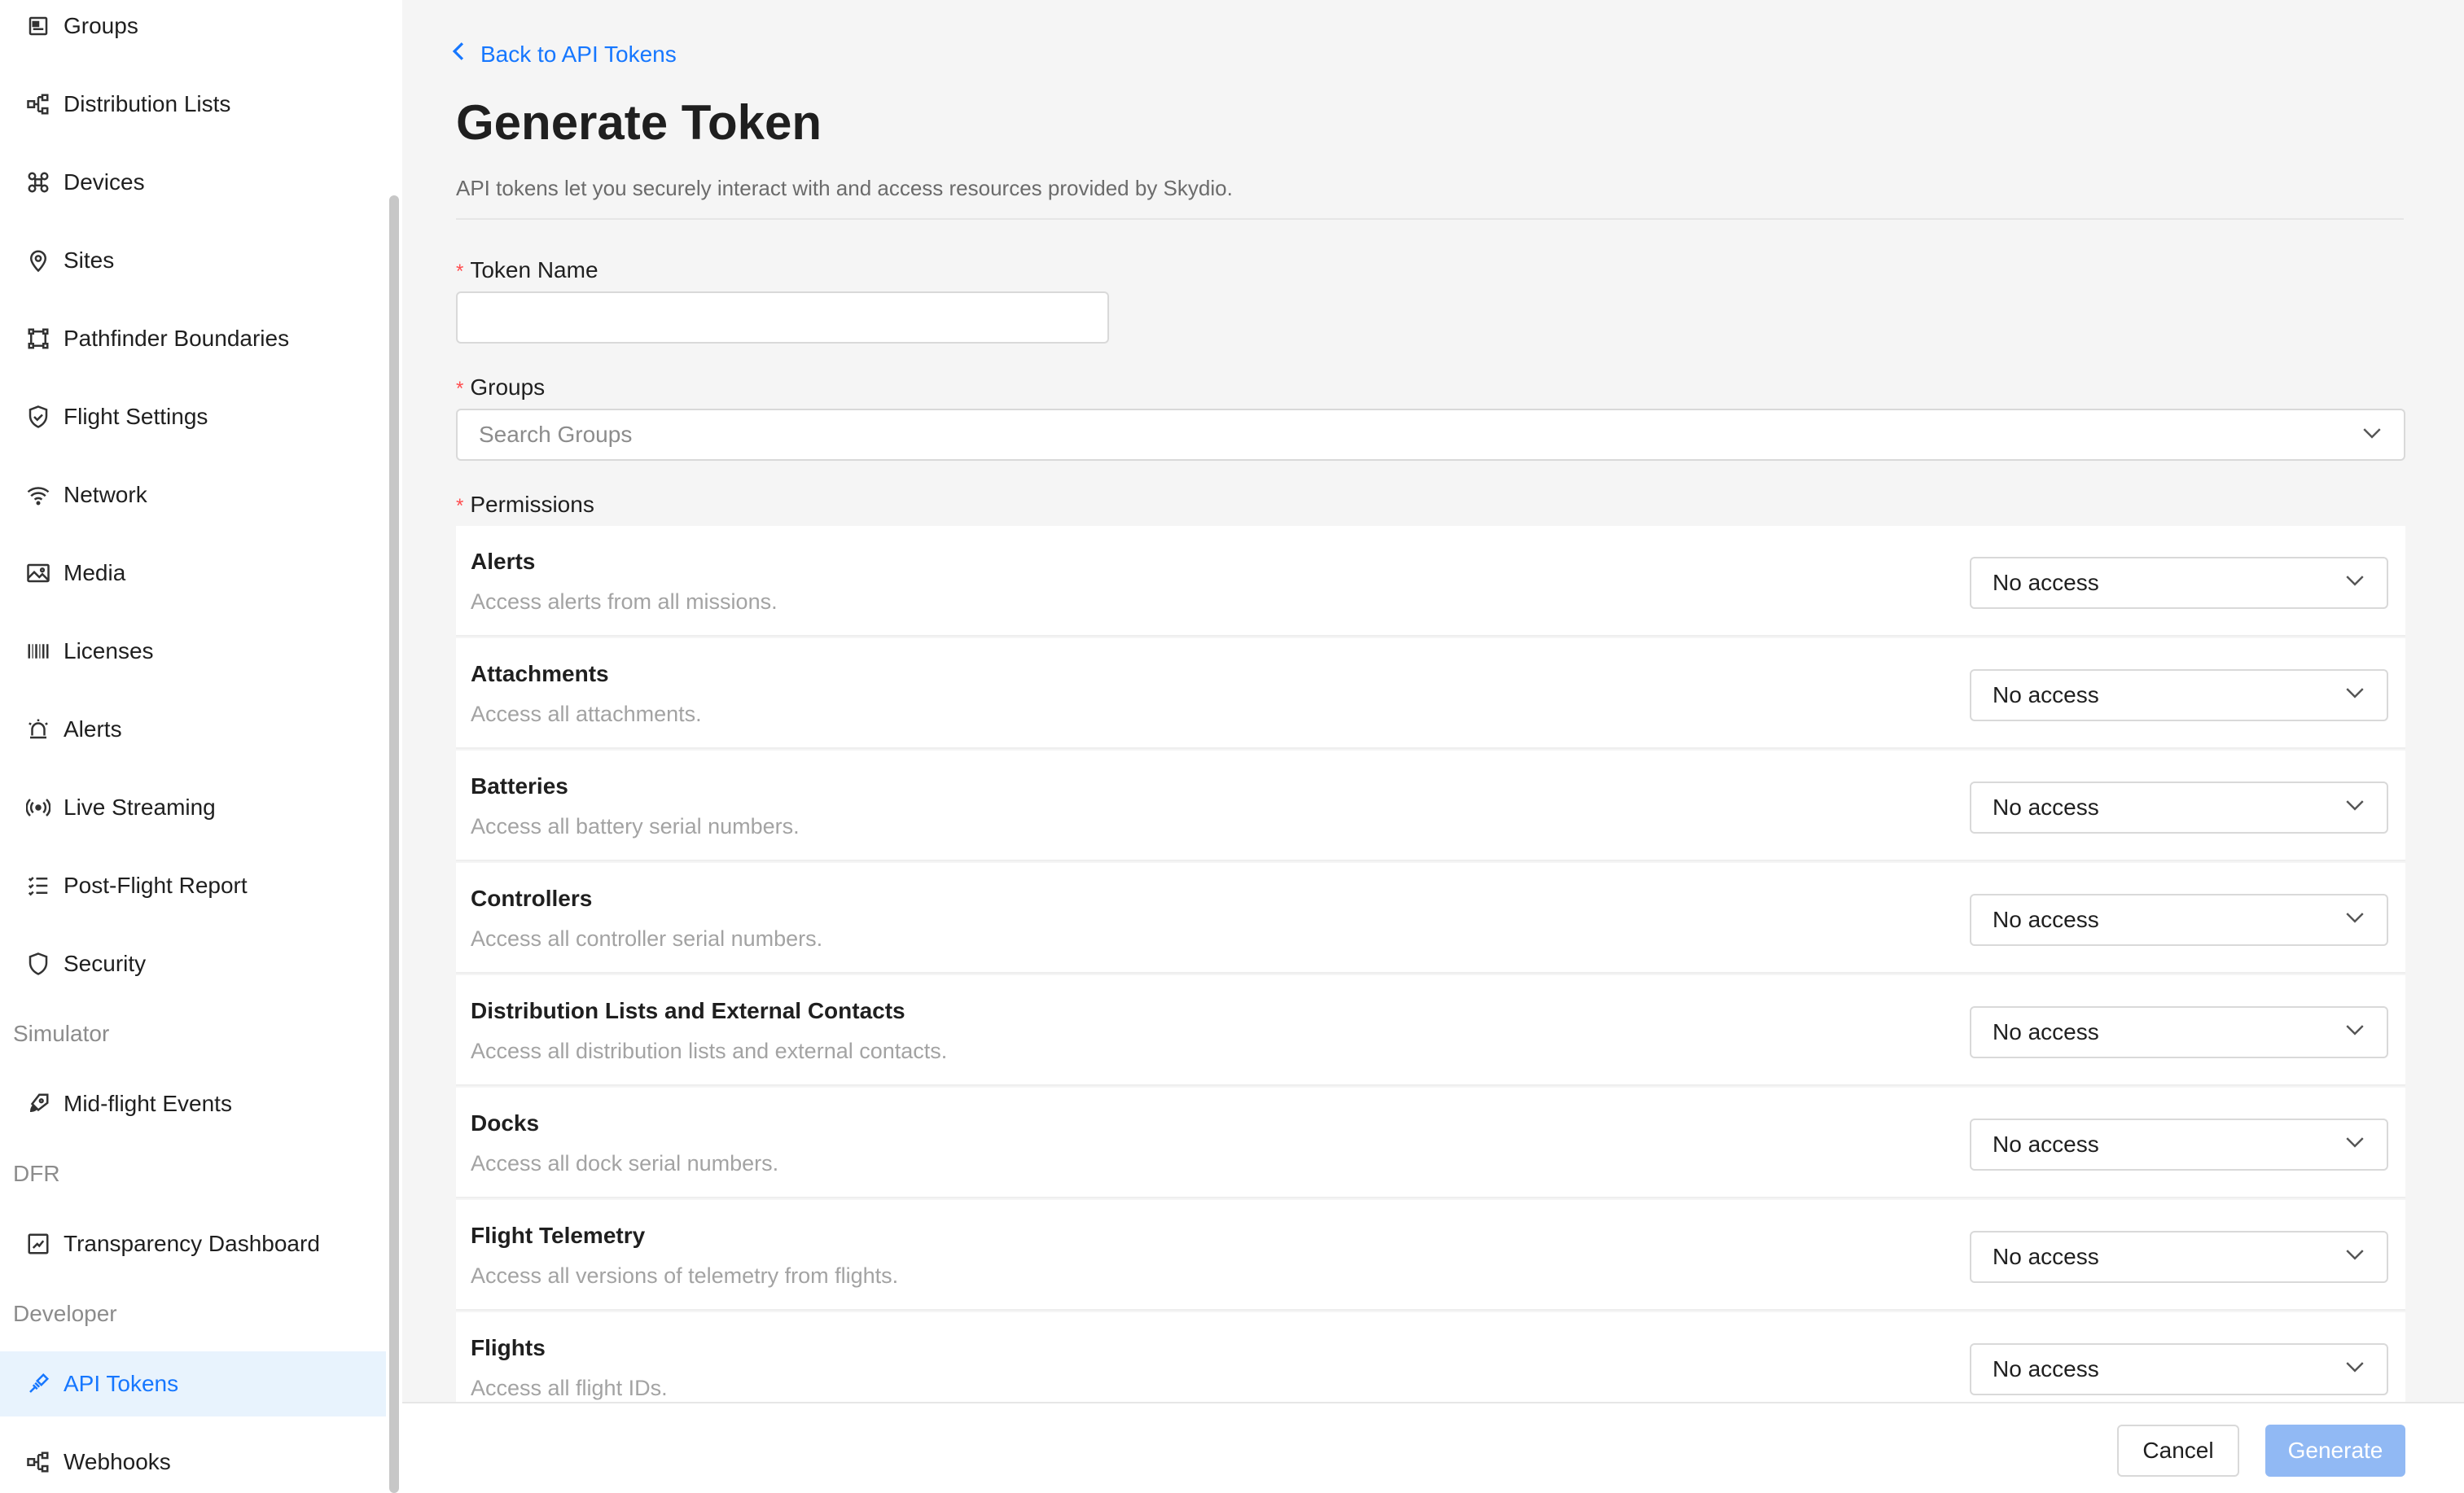 This screenshot has height=1493, width=2464. What do you see at coordinates (95, 572) in the screenshot?
I see `sidebar-item-label: Media` at bounding box center [95, 572].